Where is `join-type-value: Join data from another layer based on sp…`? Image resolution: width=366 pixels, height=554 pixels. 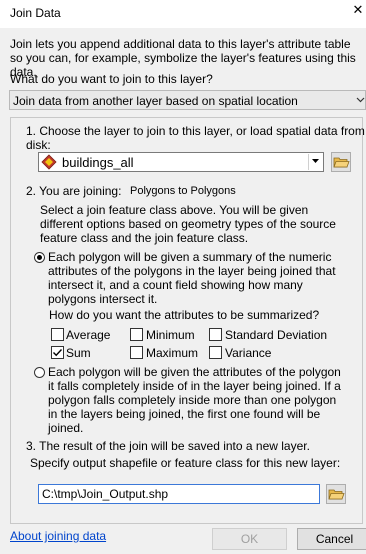
join-type-value: Join data from another layer based on sp… is located at coordinates (155, 101).